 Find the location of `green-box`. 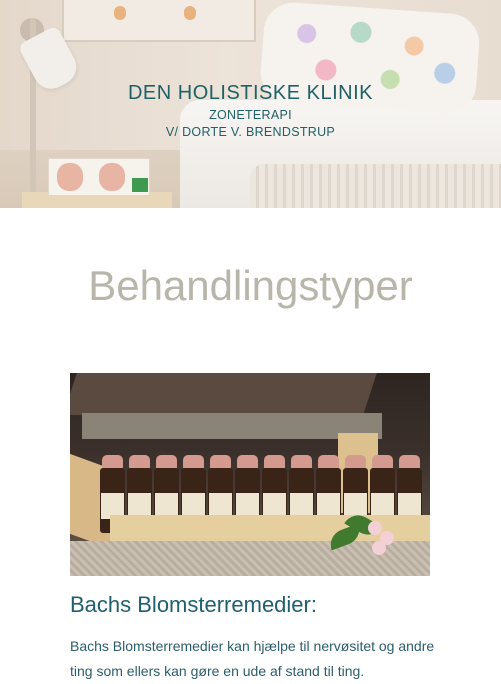

green-box is located at coordinates (140, 185).